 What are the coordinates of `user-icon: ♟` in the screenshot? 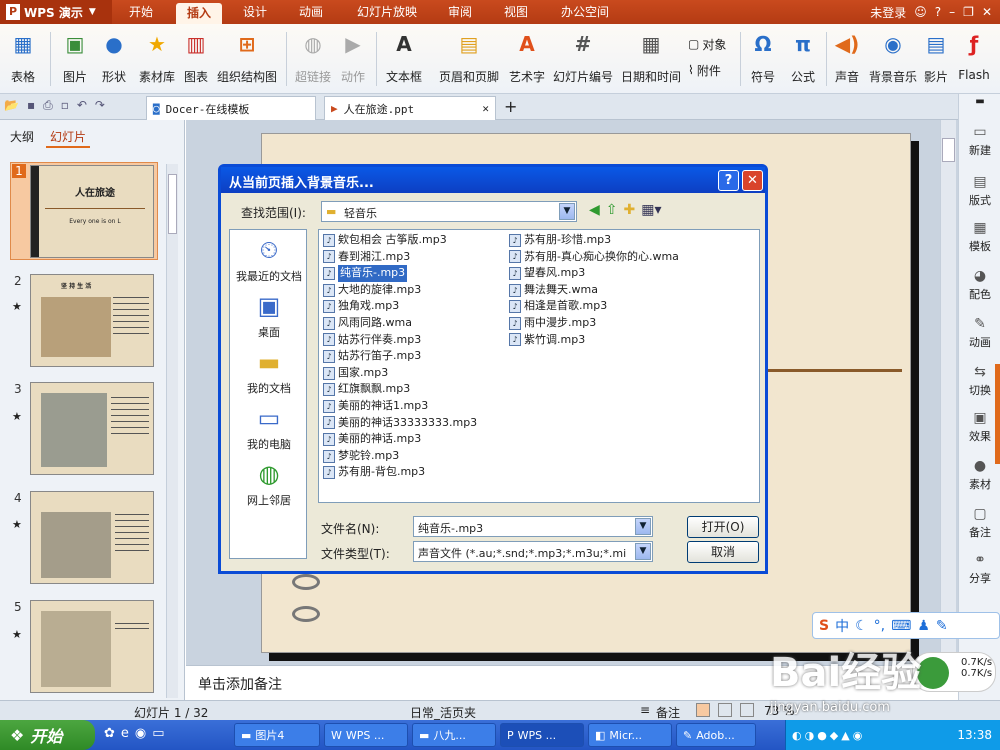 It's located at (923, 626).